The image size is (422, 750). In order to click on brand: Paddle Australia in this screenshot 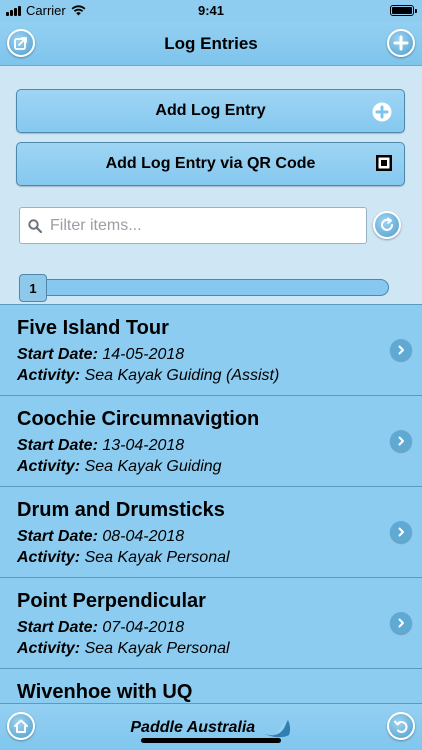, I will do `click(211, 728)`.